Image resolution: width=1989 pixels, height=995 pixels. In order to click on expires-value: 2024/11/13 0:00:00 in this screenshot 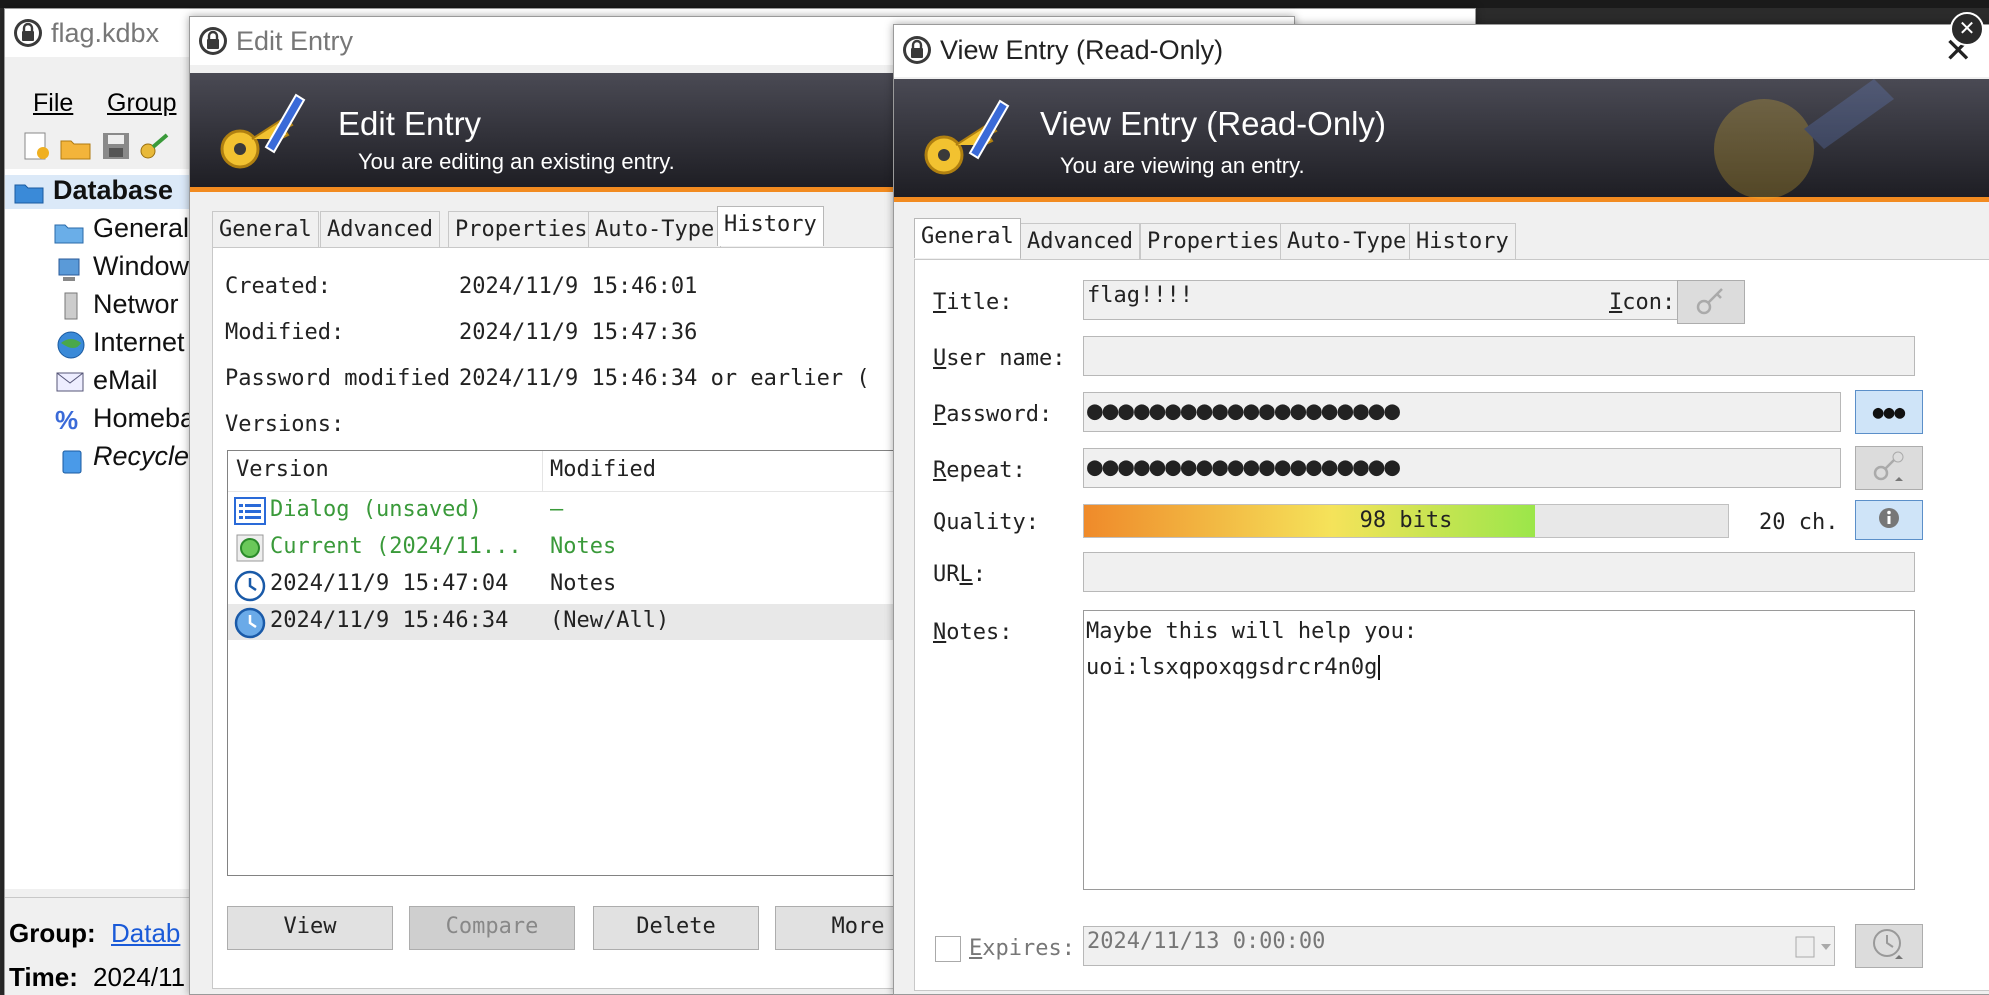, I will do `click(1206, 941)`.